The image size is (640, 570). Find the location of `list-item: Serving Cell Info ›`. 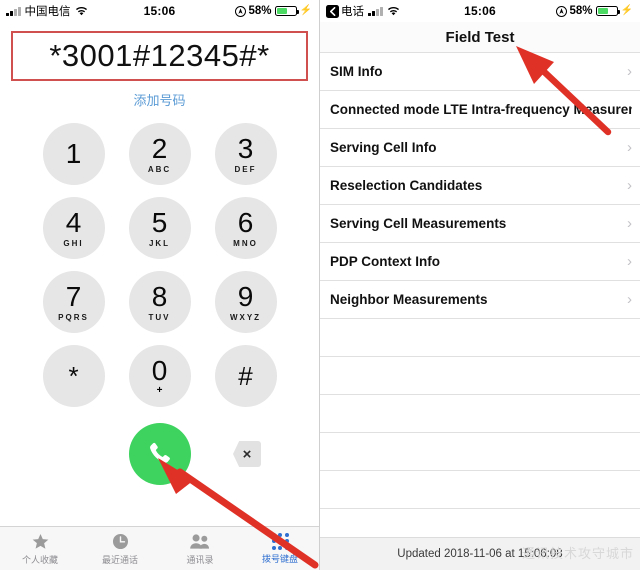

list-item: Serving Cell Info › is located at coordinates (480, 148).